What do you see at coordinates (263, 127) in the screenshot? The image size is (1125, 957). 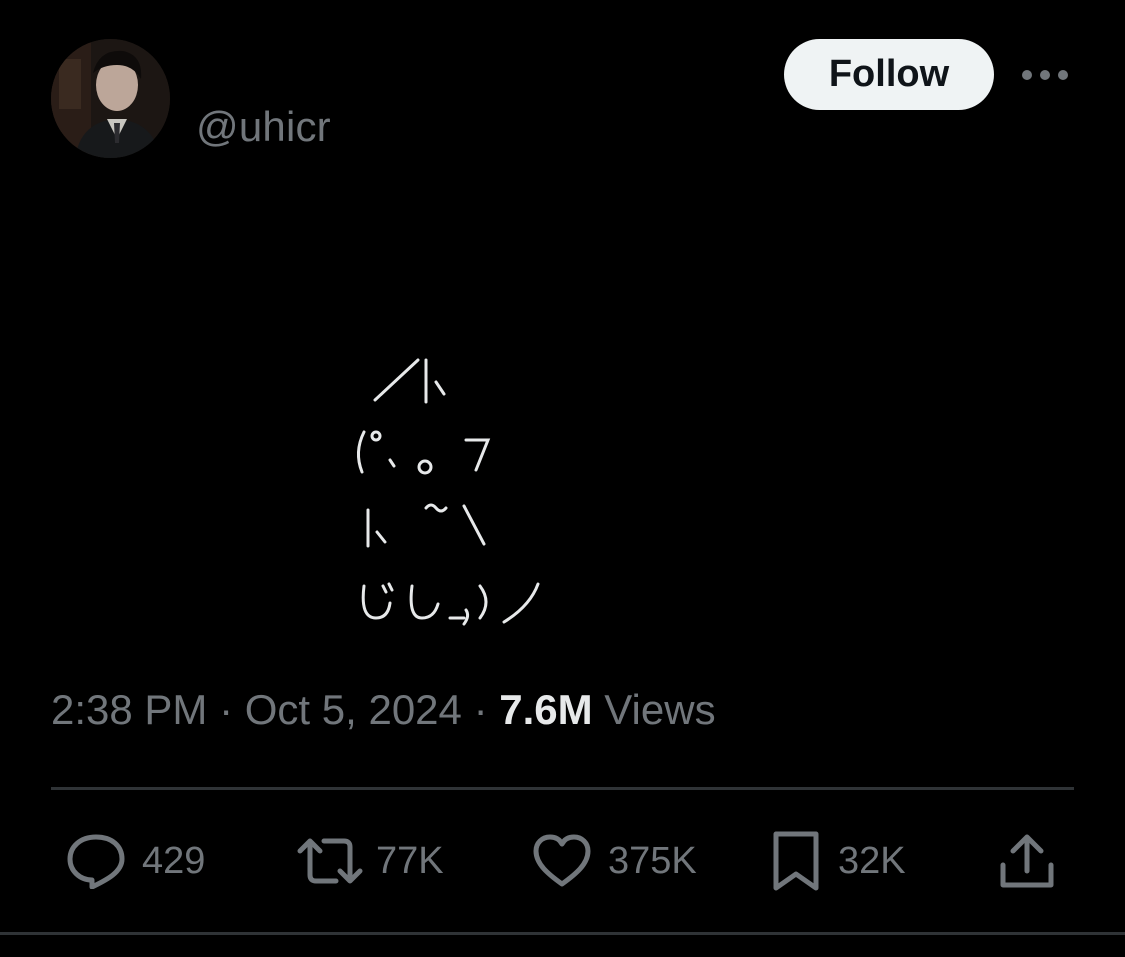 I see `user-handle: @uhicr` at bounding box center [263, 127].